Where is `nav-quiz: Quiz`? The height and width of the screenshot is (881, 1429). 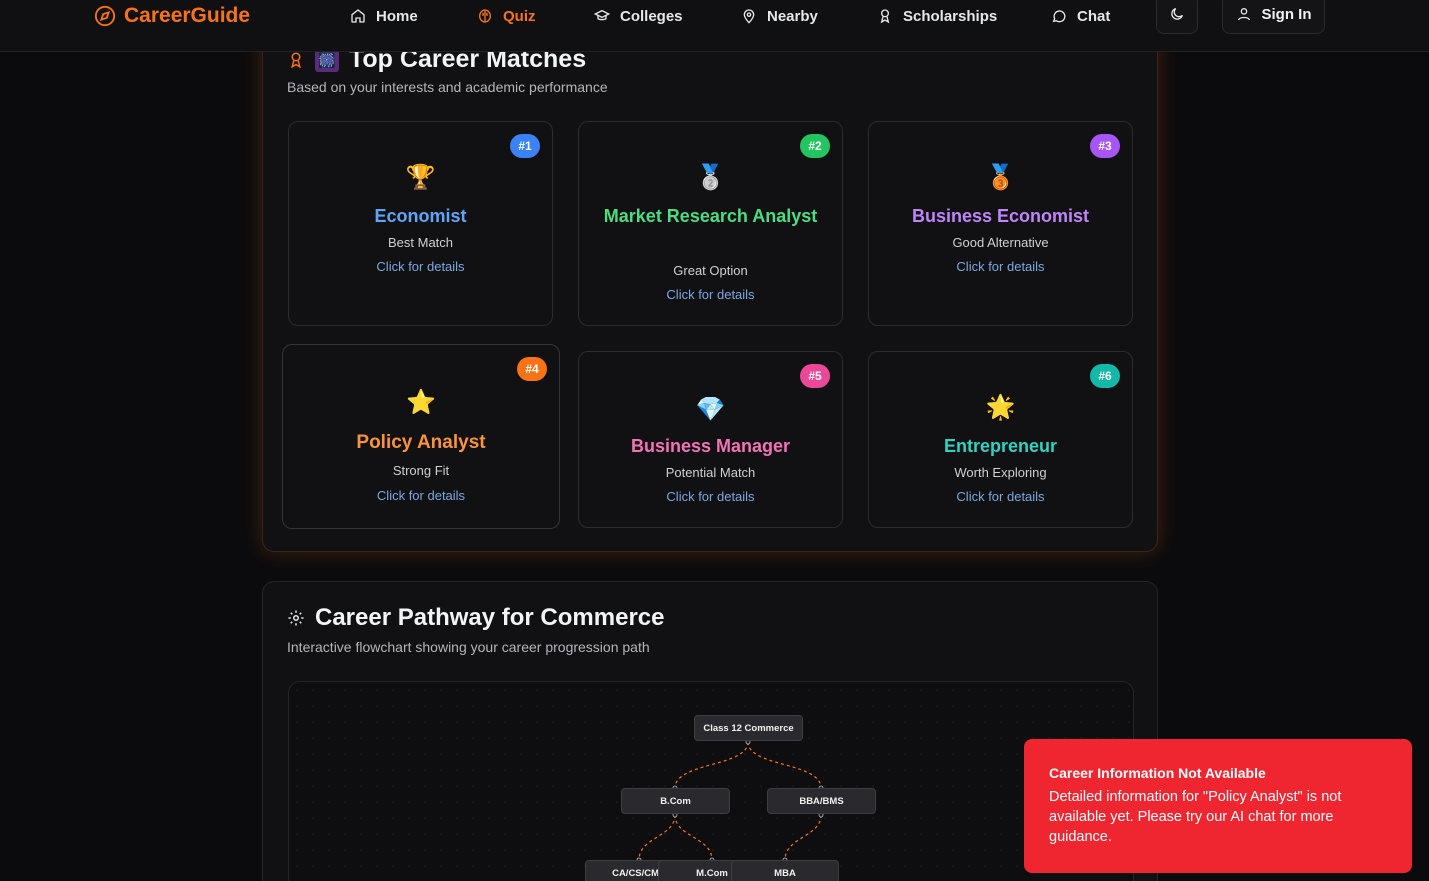
nav-quiz: Quiz is located at coordinates (506, 16).